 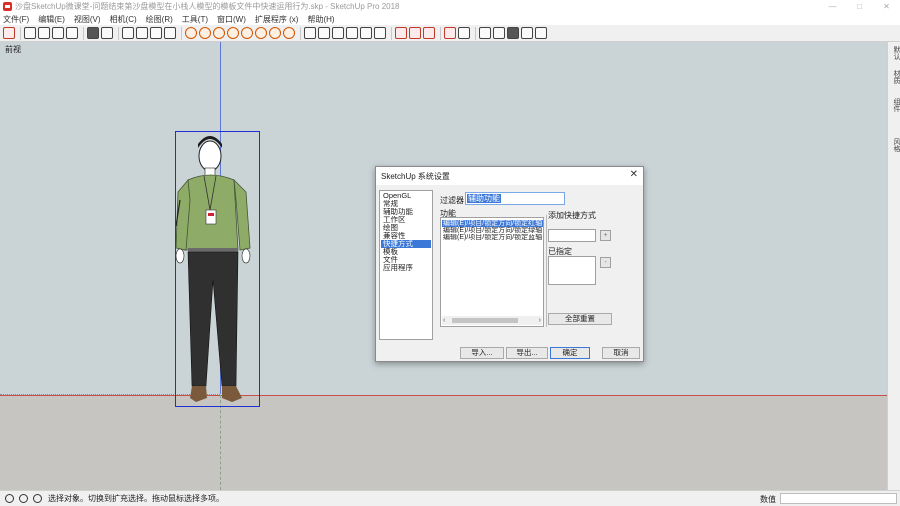 I want to click on extension-warehouse-icon, so click(x=415, y=33).